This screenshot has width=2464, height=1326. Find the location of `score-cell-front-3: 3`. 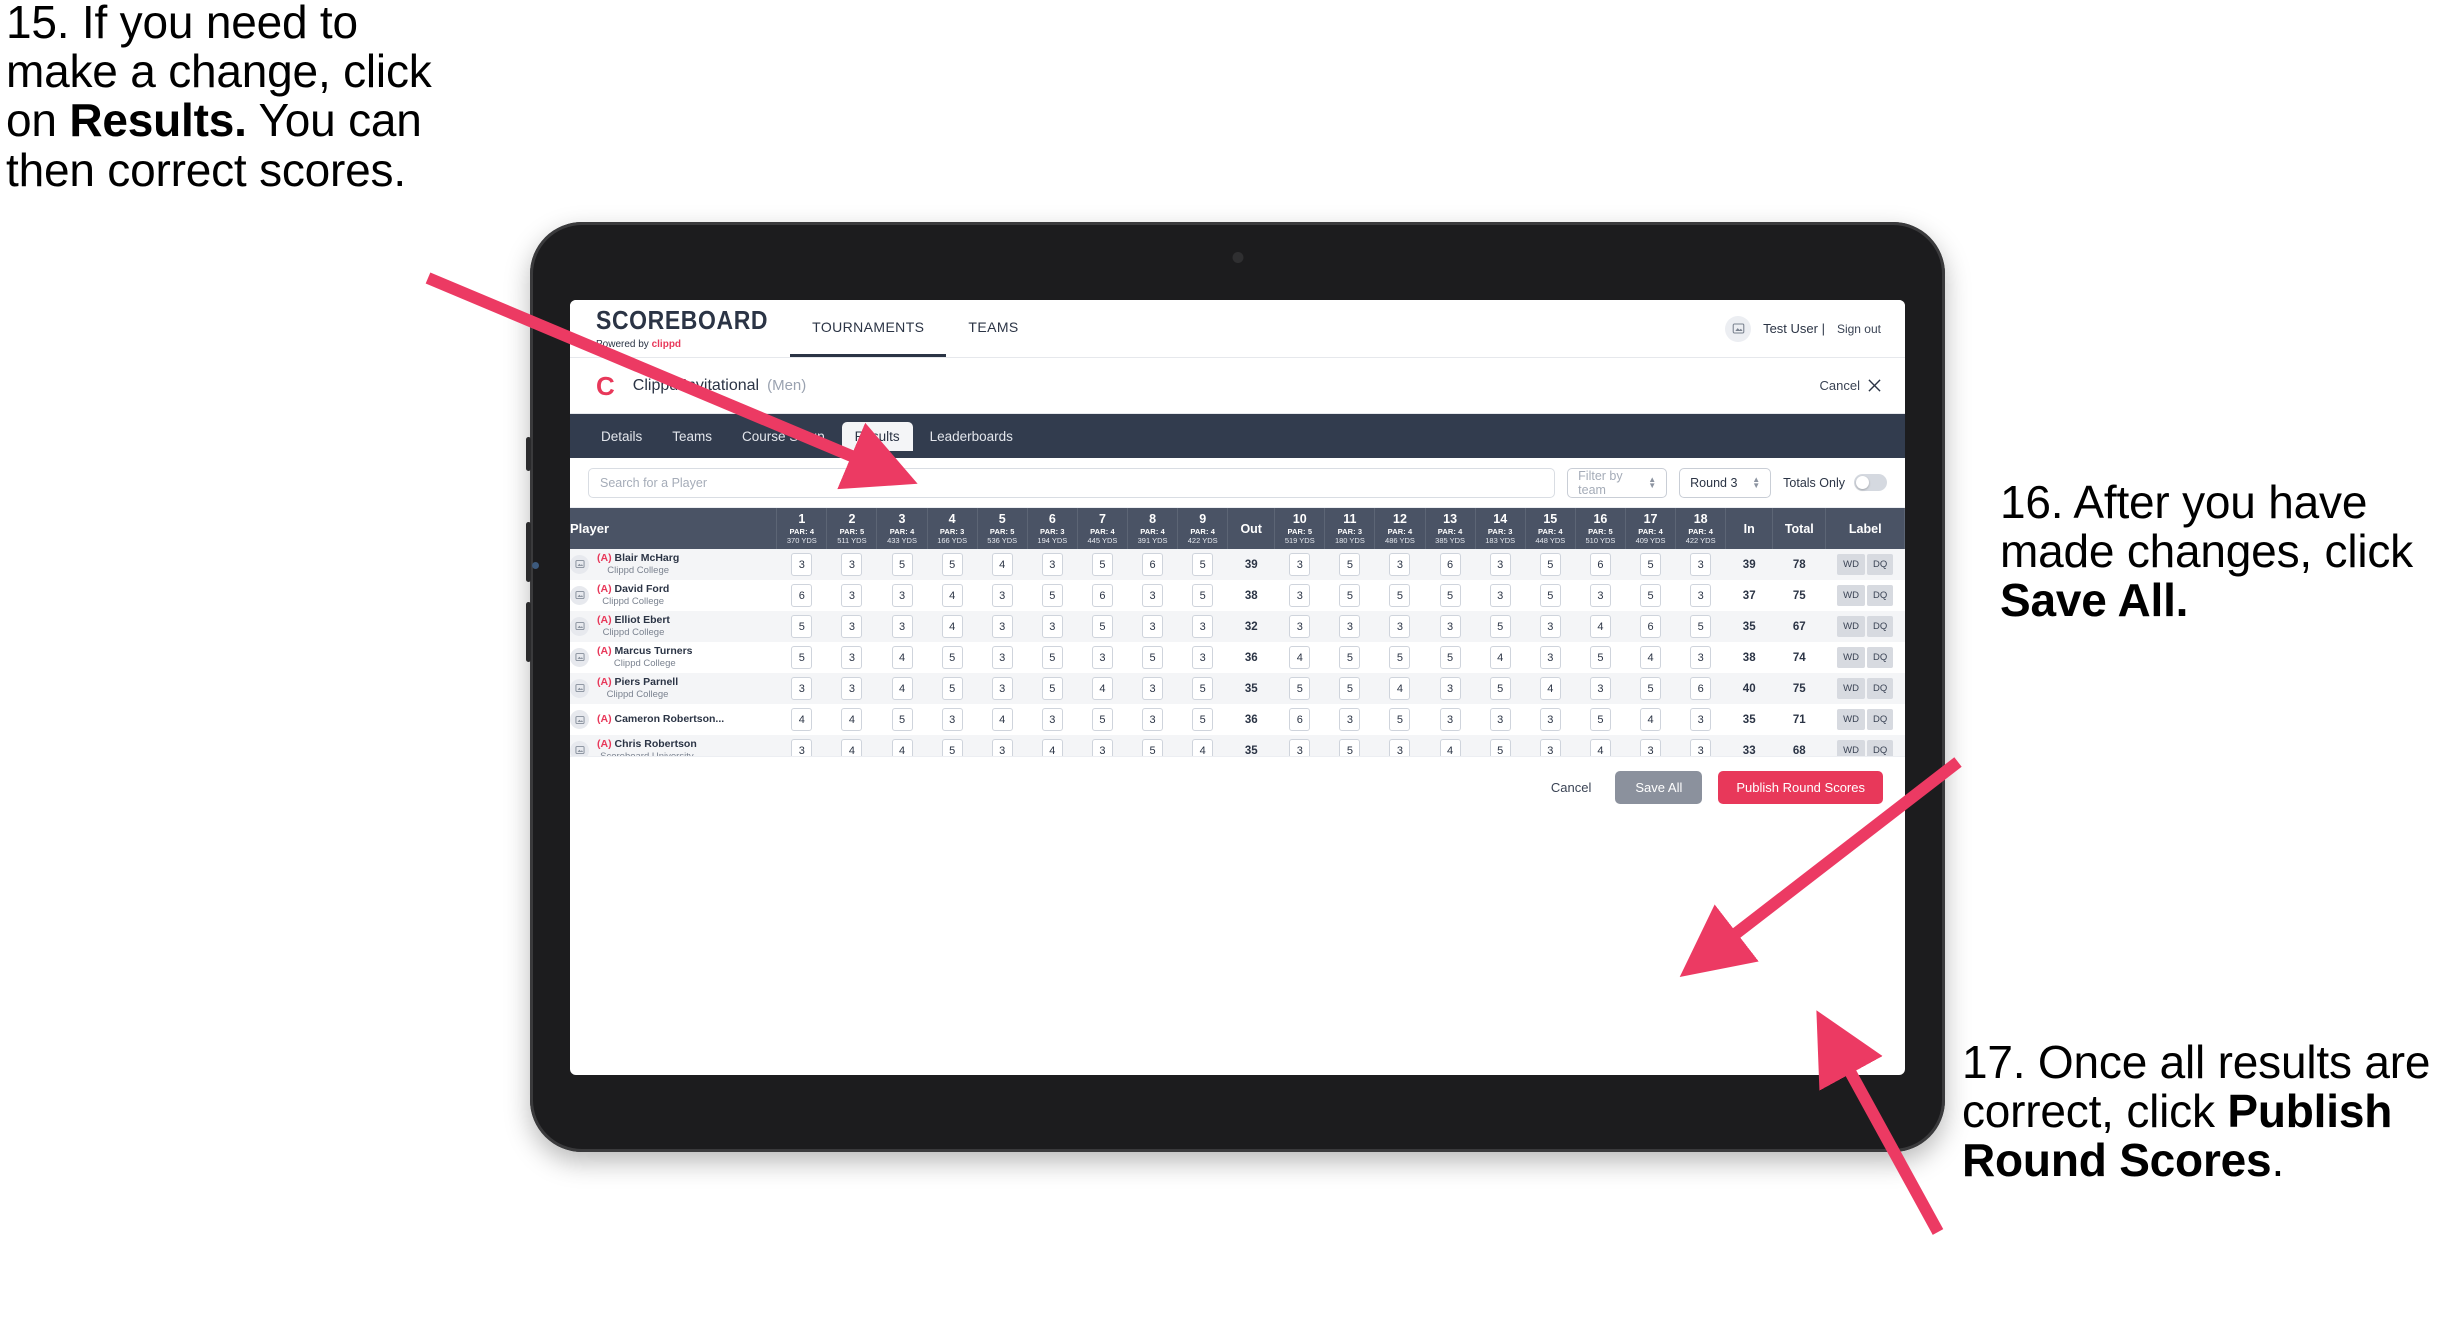

score-cell-front-3: 3 is located at coordinates (902, 626).